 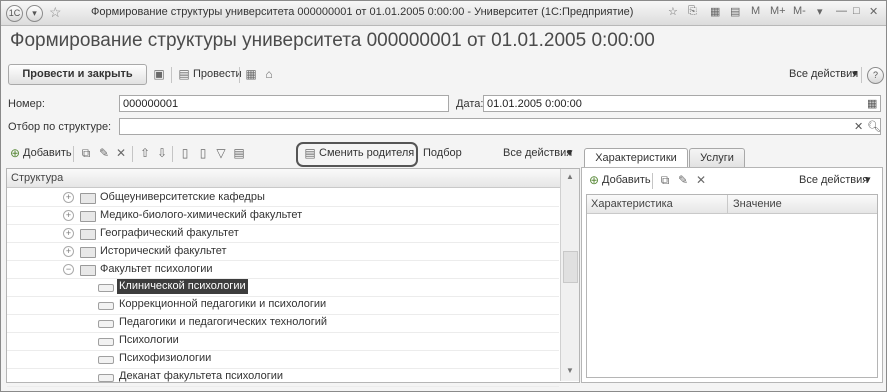 I want to click on post-icon: ▤, so click(x=184, y=74).